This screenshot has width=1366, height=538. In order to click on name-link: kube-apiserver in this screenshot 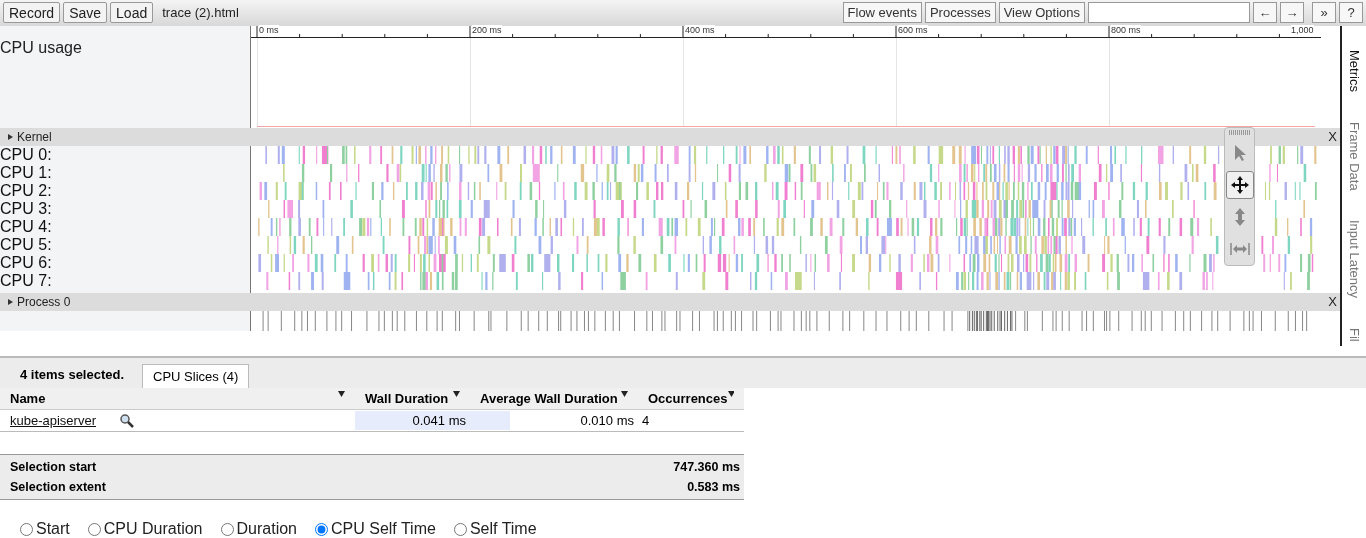, I will do `click(53, 420)`.